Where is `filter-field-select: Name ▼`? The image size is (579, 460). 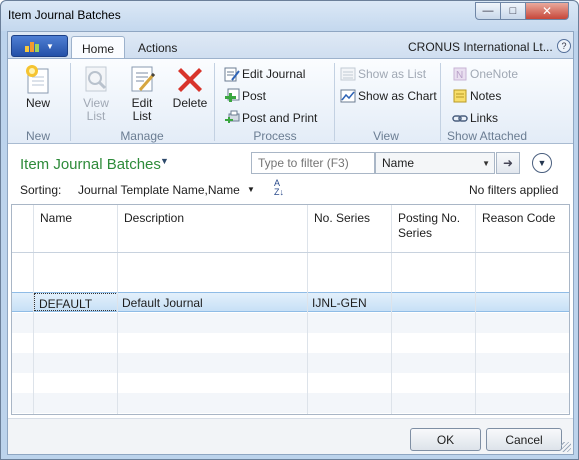
filter-field-select: Name ▼ is located at coordinates (435, 163).